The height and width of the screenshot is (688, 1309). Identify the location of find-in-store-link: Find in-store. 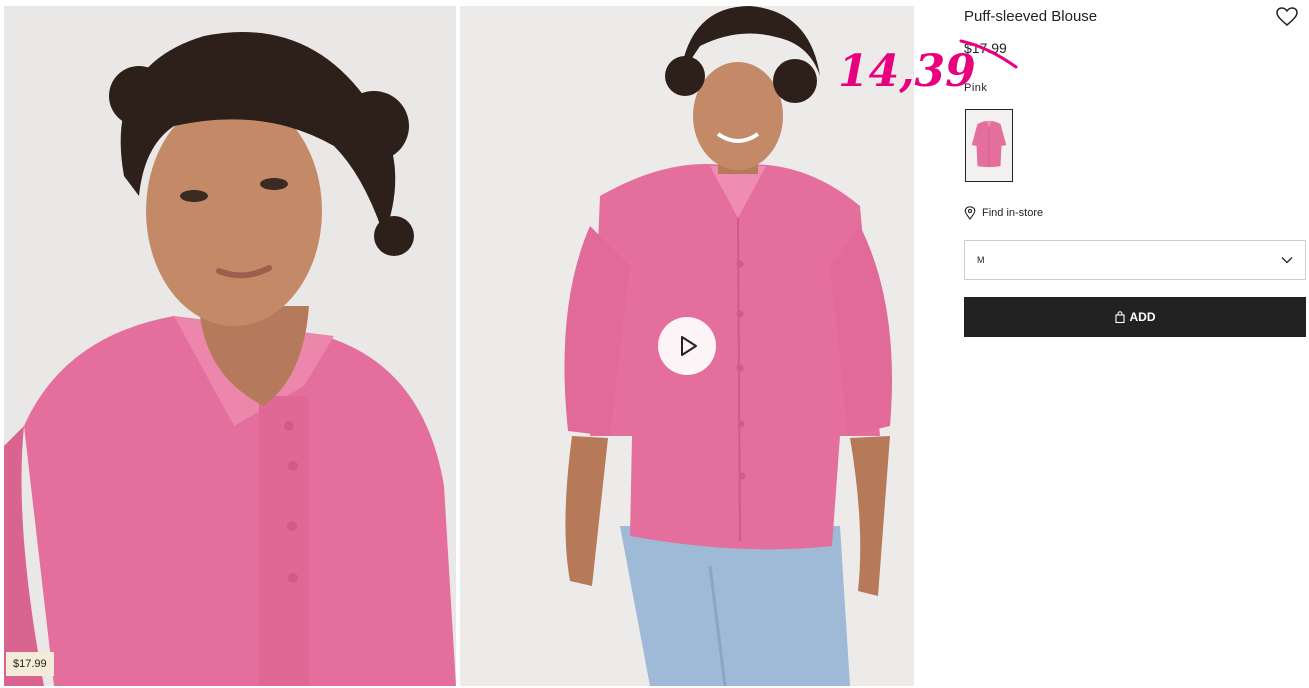
(1003, 213).